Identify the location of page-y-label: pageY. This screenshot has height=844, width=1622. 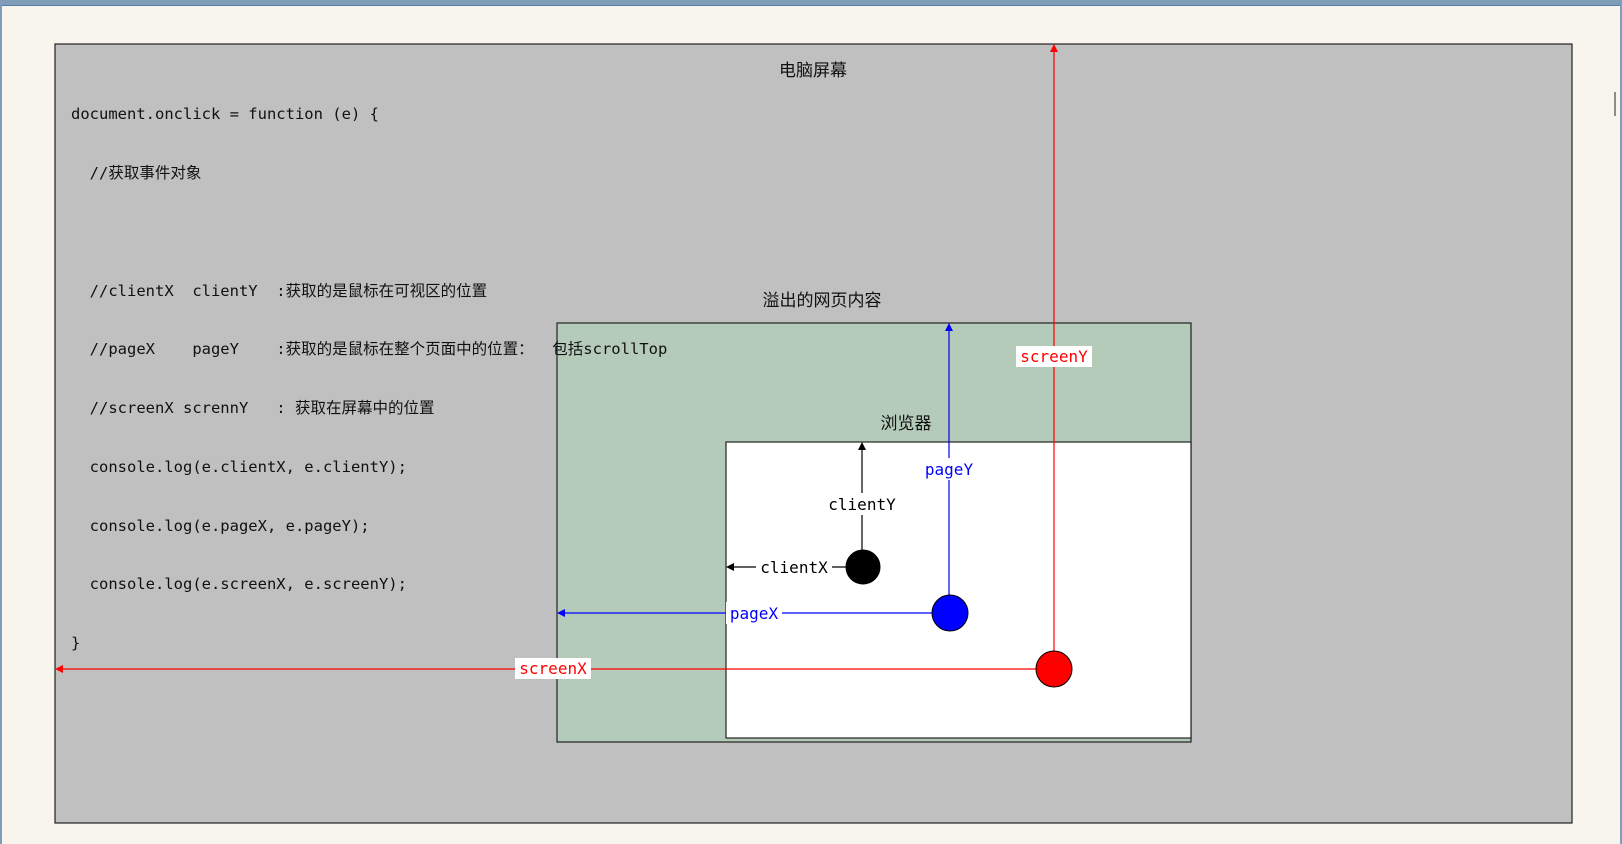
(949, 469).